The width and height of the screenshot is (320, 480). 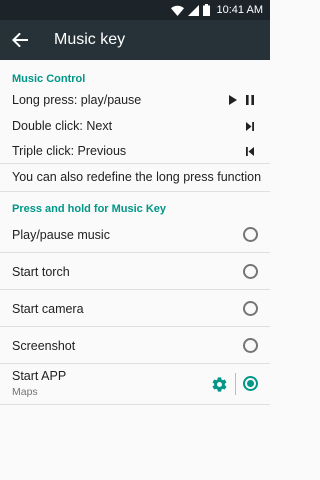 What do you see at coordinates (193, 10) in the screenshot?
I see `signal-icon` at bounding box center [193, 10].